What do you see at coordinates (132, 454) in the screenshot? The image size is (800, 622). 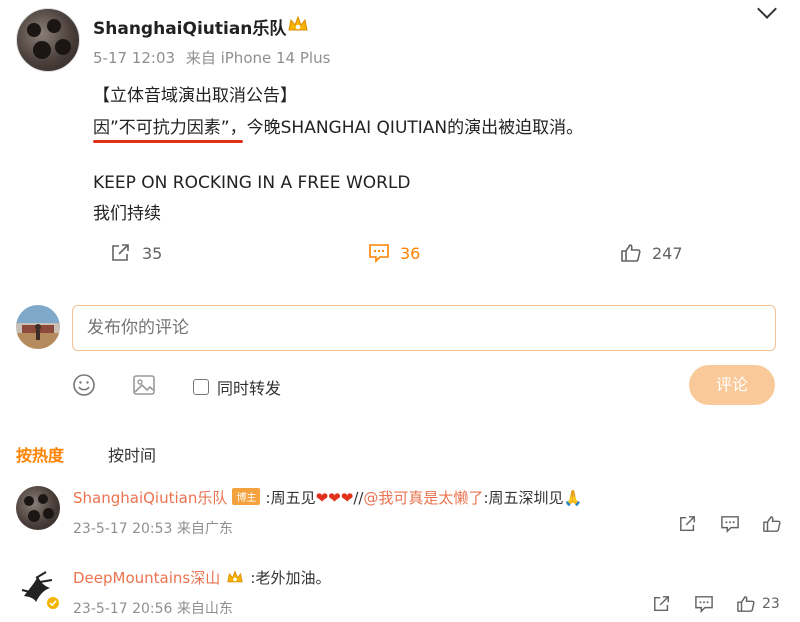 I see `sort-by-time-tab: 按时间` at bounding box center [132, 454].